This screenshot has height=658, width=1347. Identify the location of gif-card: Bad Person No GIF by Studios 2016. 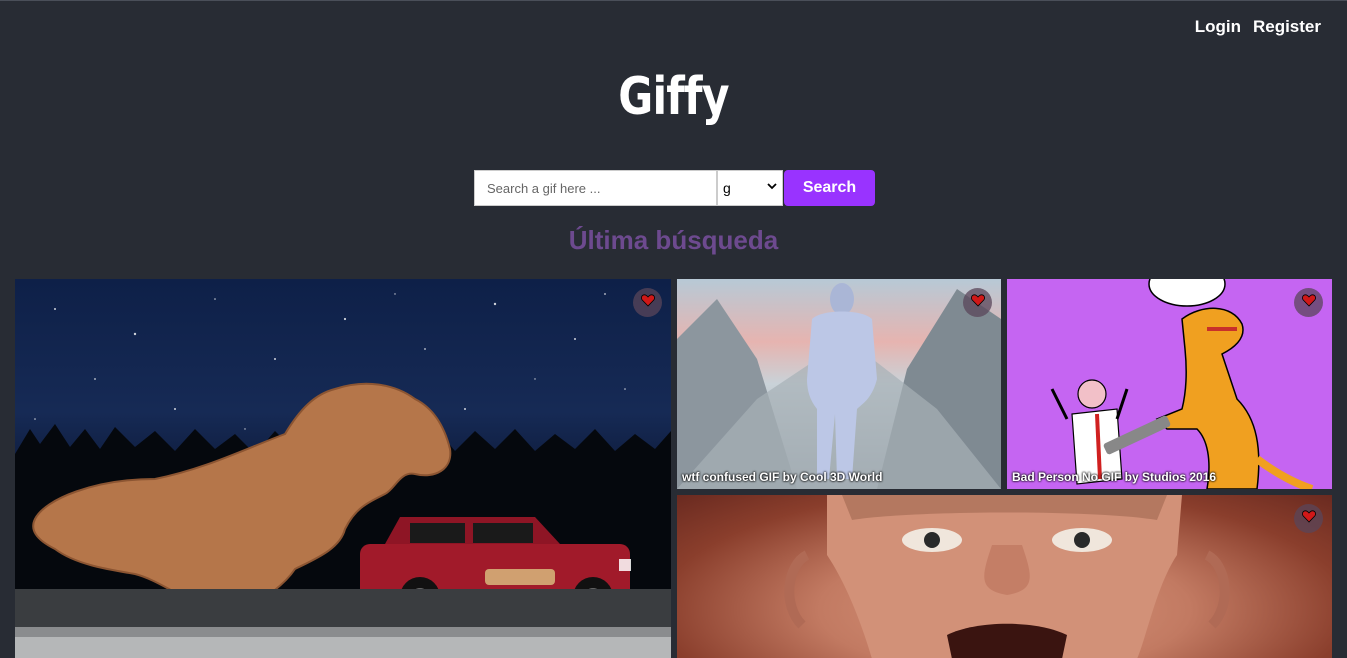
(1169, 384).